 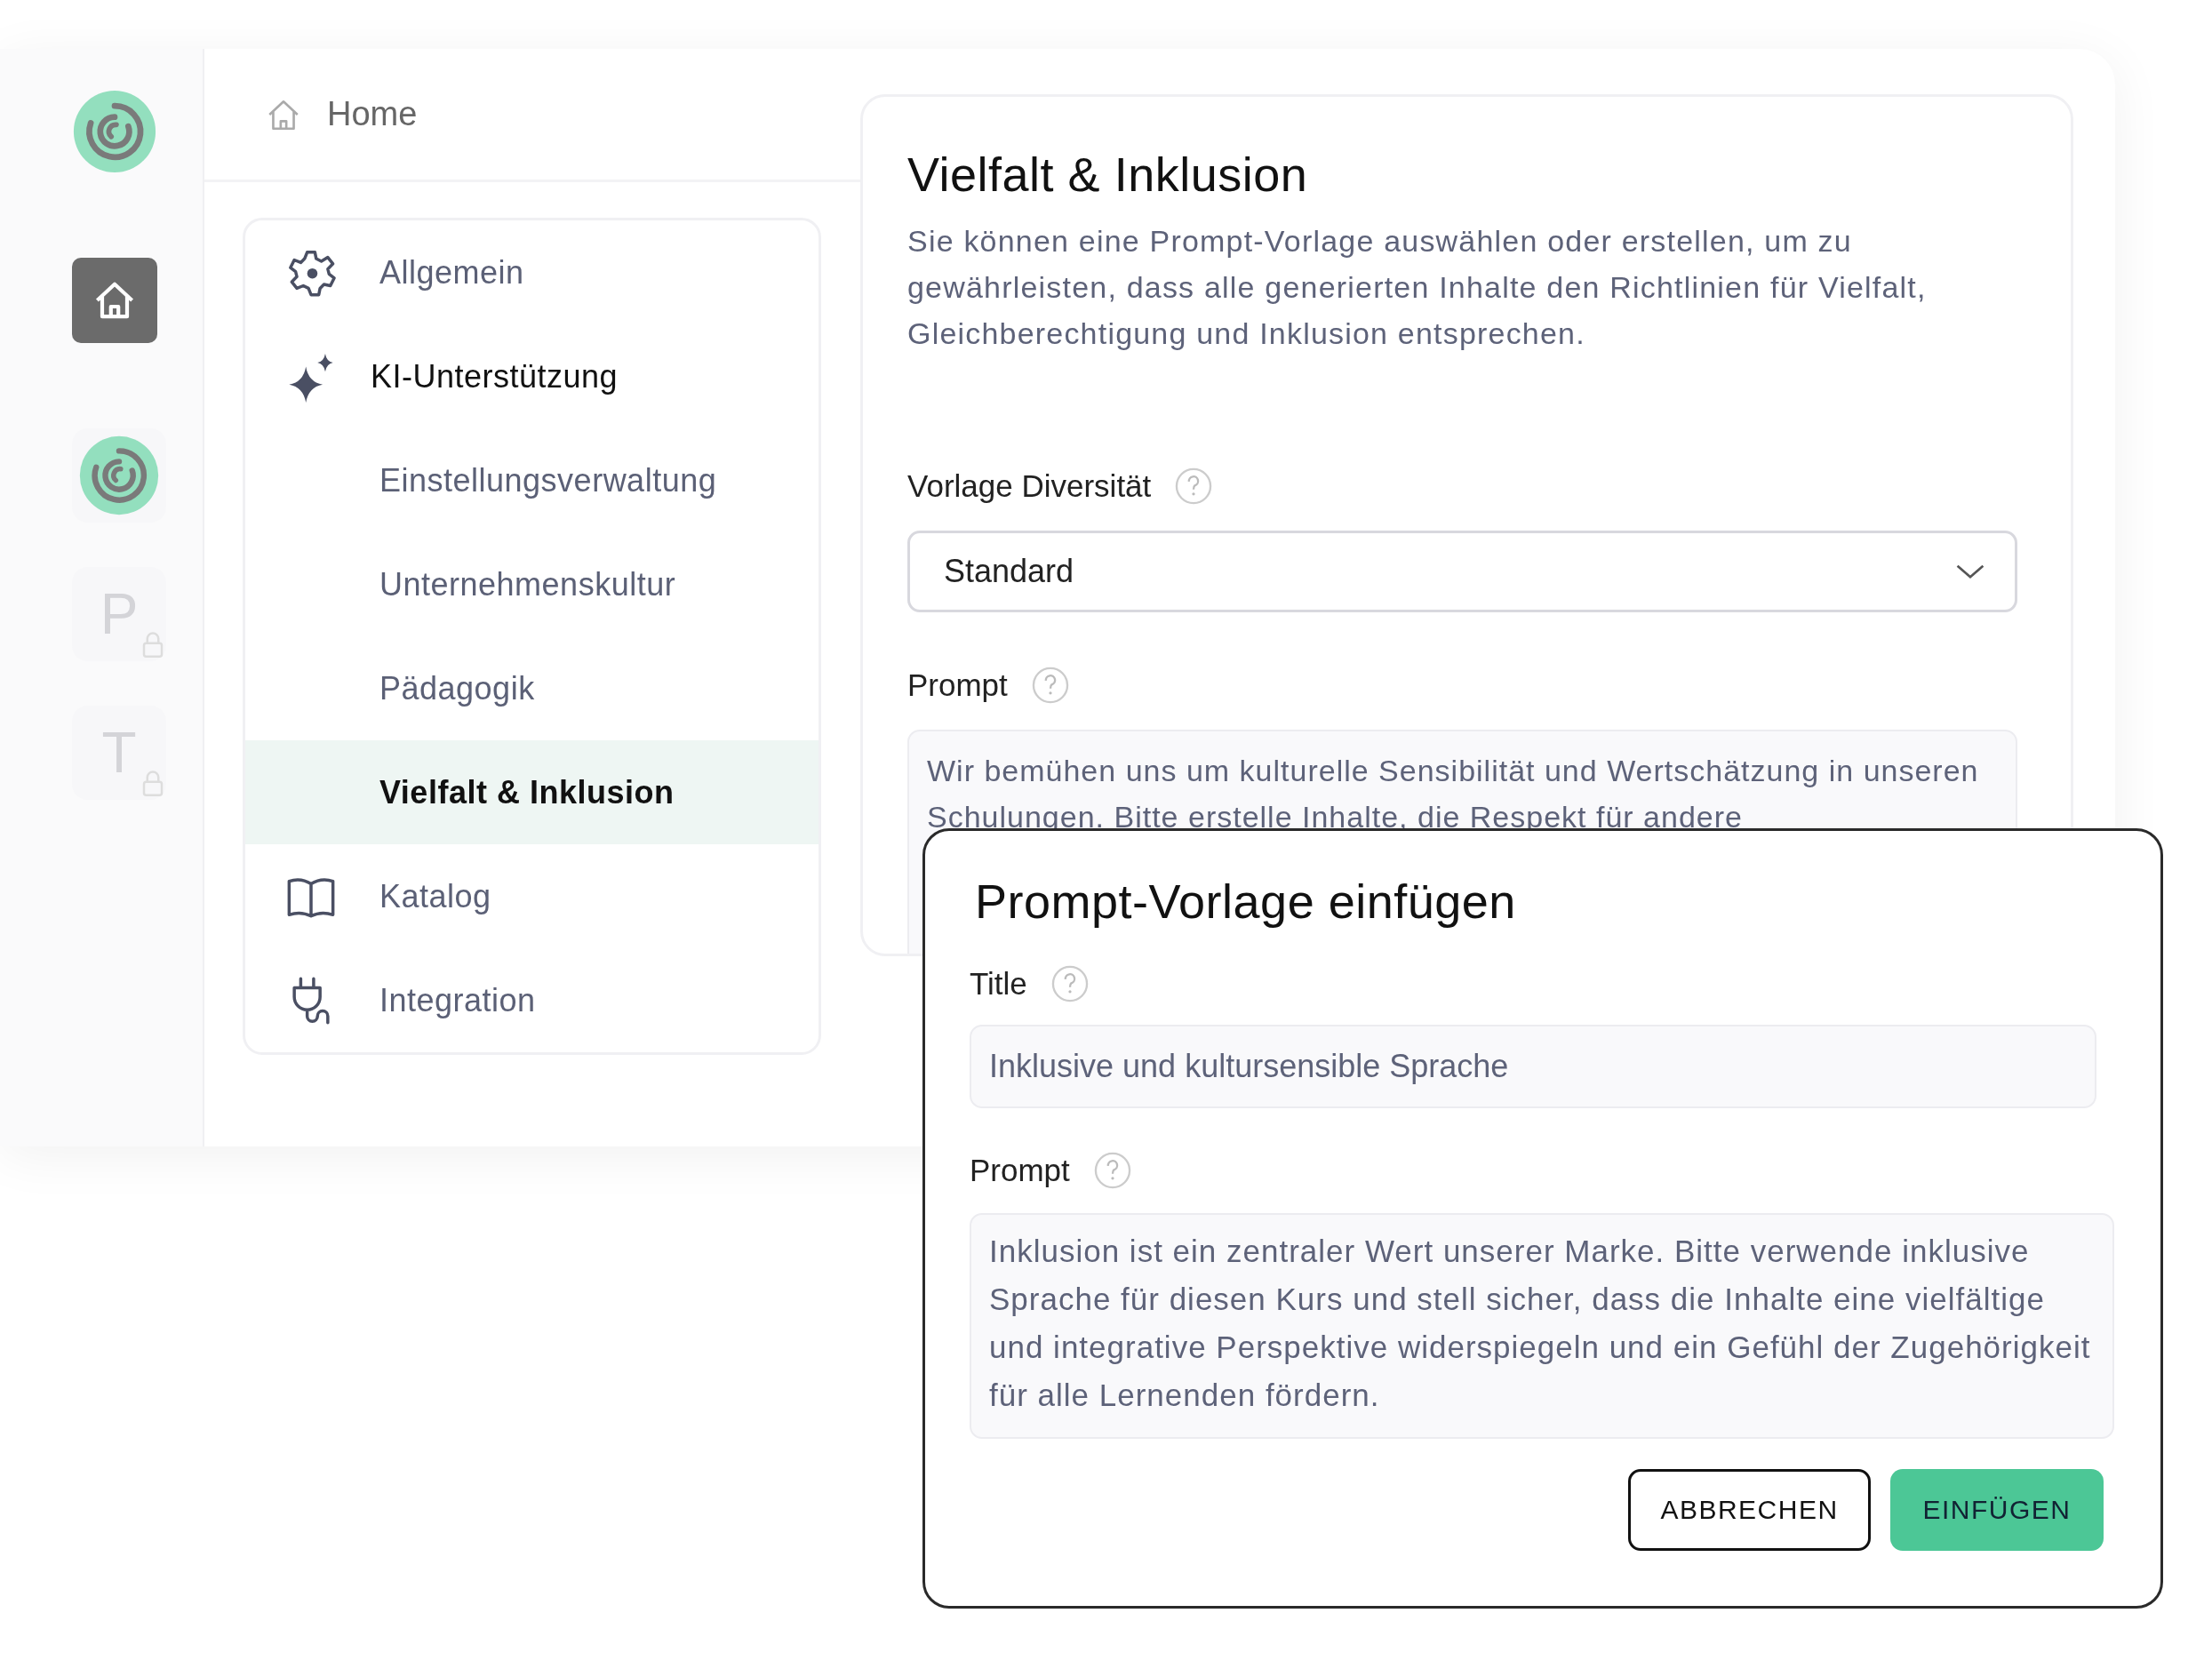 What do you see at coordinates (1462, 571) in the screenshot?
I see `template-dropdown: Standard` at bounding box center [1462, 571].